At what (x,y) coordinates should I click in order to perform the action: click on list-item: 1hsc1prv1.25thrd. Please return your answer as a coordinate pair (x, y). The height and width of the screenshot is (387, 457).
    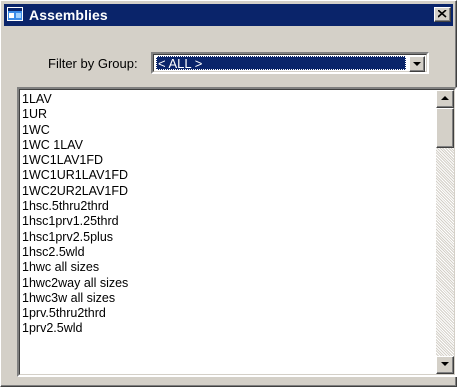
    Looking at the image, I should click on (224, 221).